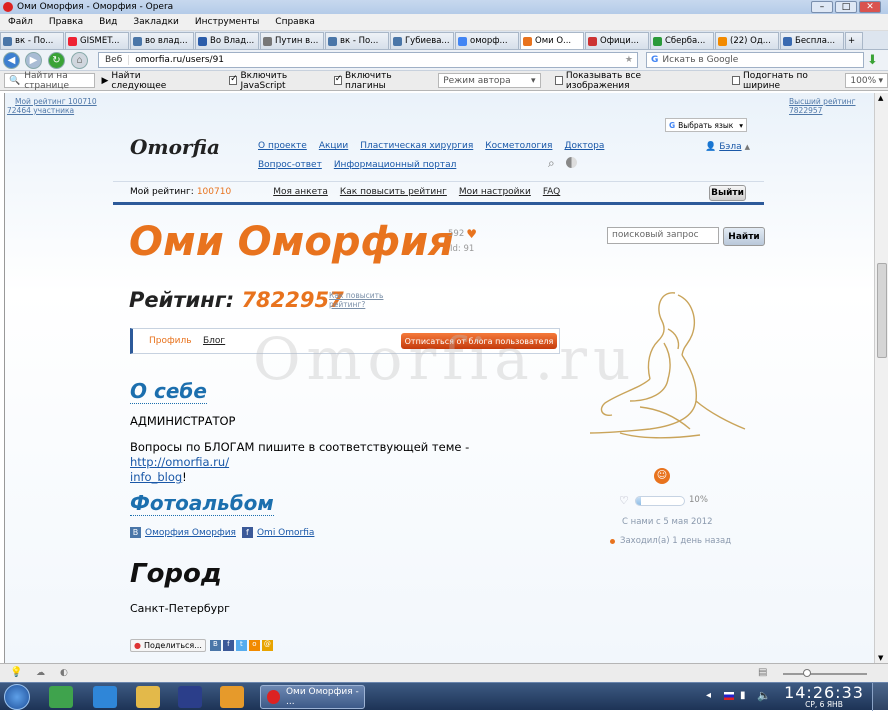 This screenshot has height=711, width=888. Describe the element at coordinates (190, 697) in the screenshot. I see `document-app-icon` at that location.